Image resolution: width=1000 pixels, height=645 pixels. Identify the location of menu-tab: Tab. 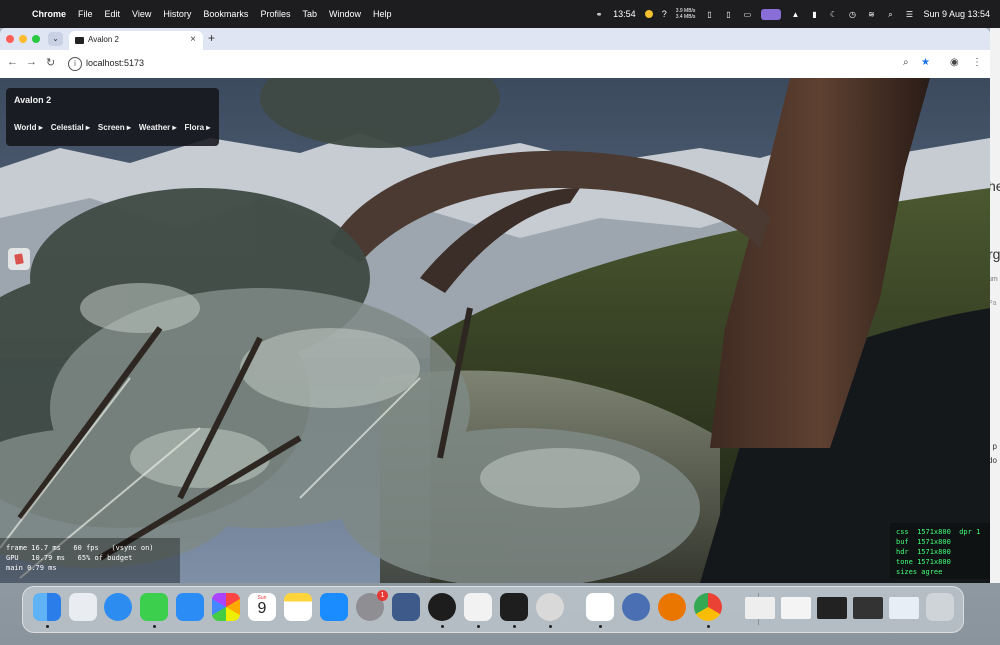
(309, 14).